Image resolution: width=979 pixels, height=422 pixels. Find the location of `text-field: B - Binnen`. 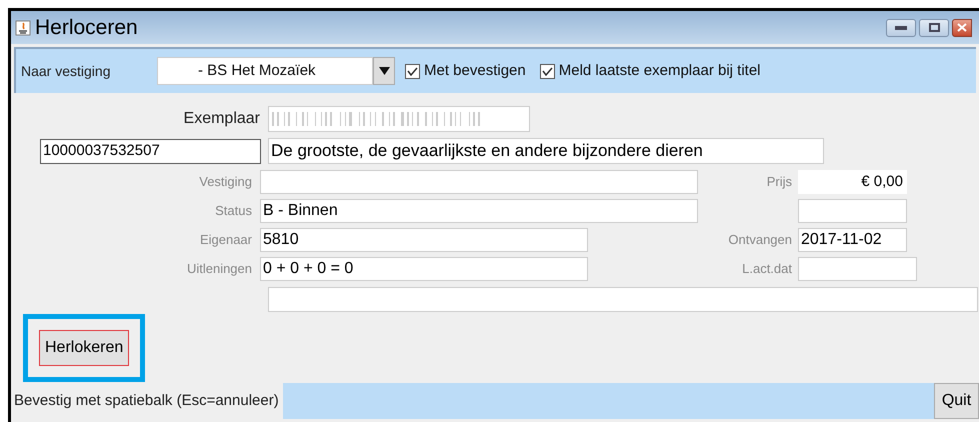

text-field: B - Binnen is located at coordinates (479, 211).